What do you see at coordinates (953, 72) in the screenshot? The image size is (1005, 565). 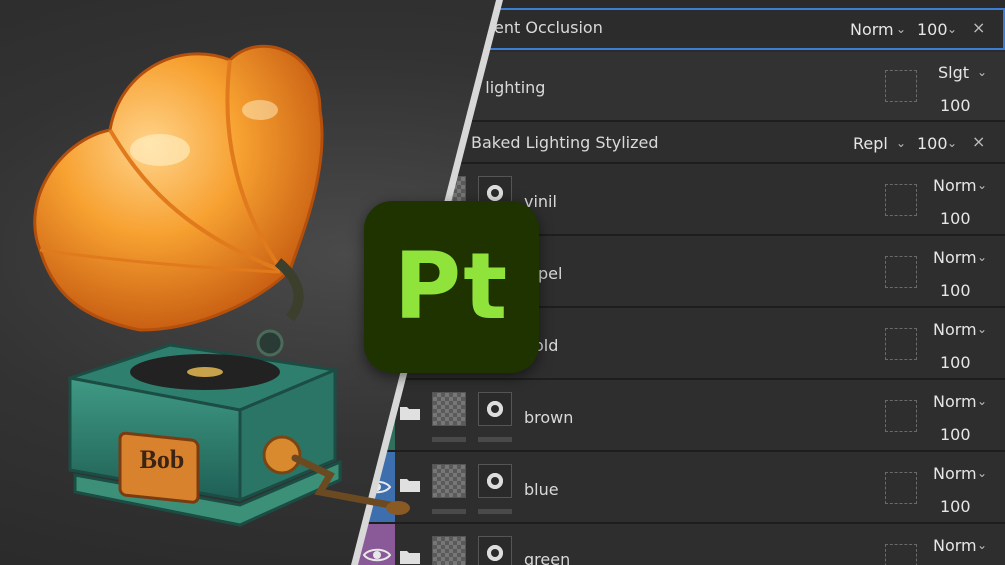 I see `blend-mode-select: Slgt` at bounding box center [953, 72].